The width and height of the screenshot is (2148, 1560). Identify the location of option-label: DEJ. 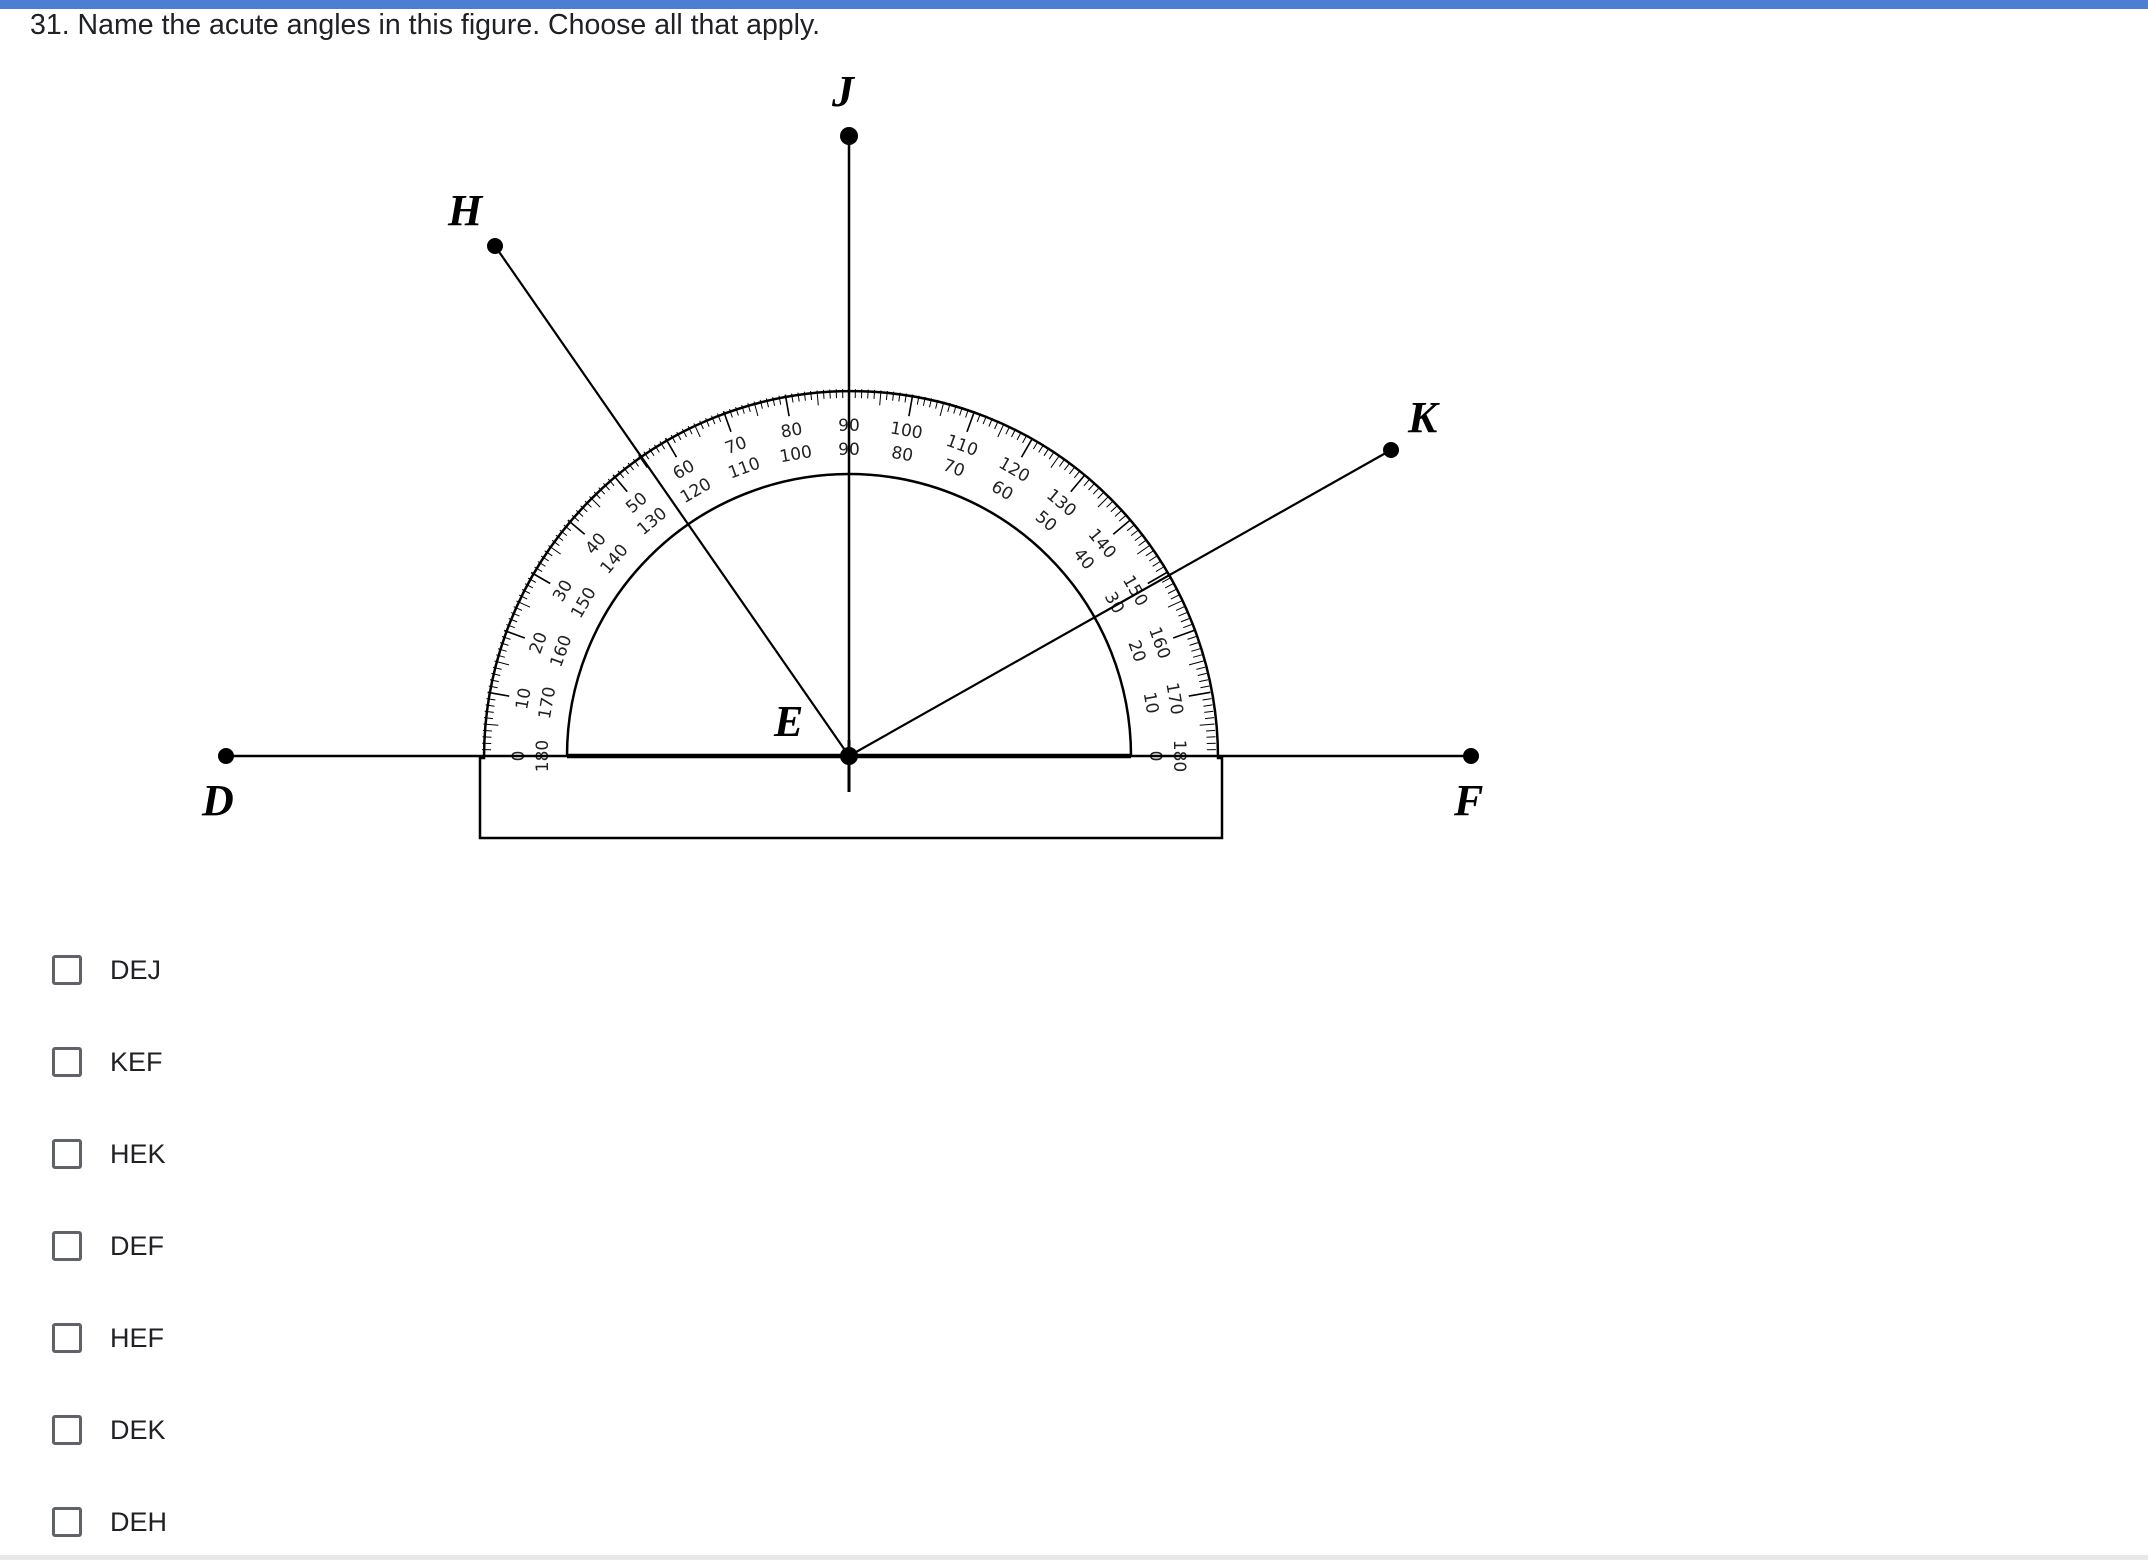
(136, 969).